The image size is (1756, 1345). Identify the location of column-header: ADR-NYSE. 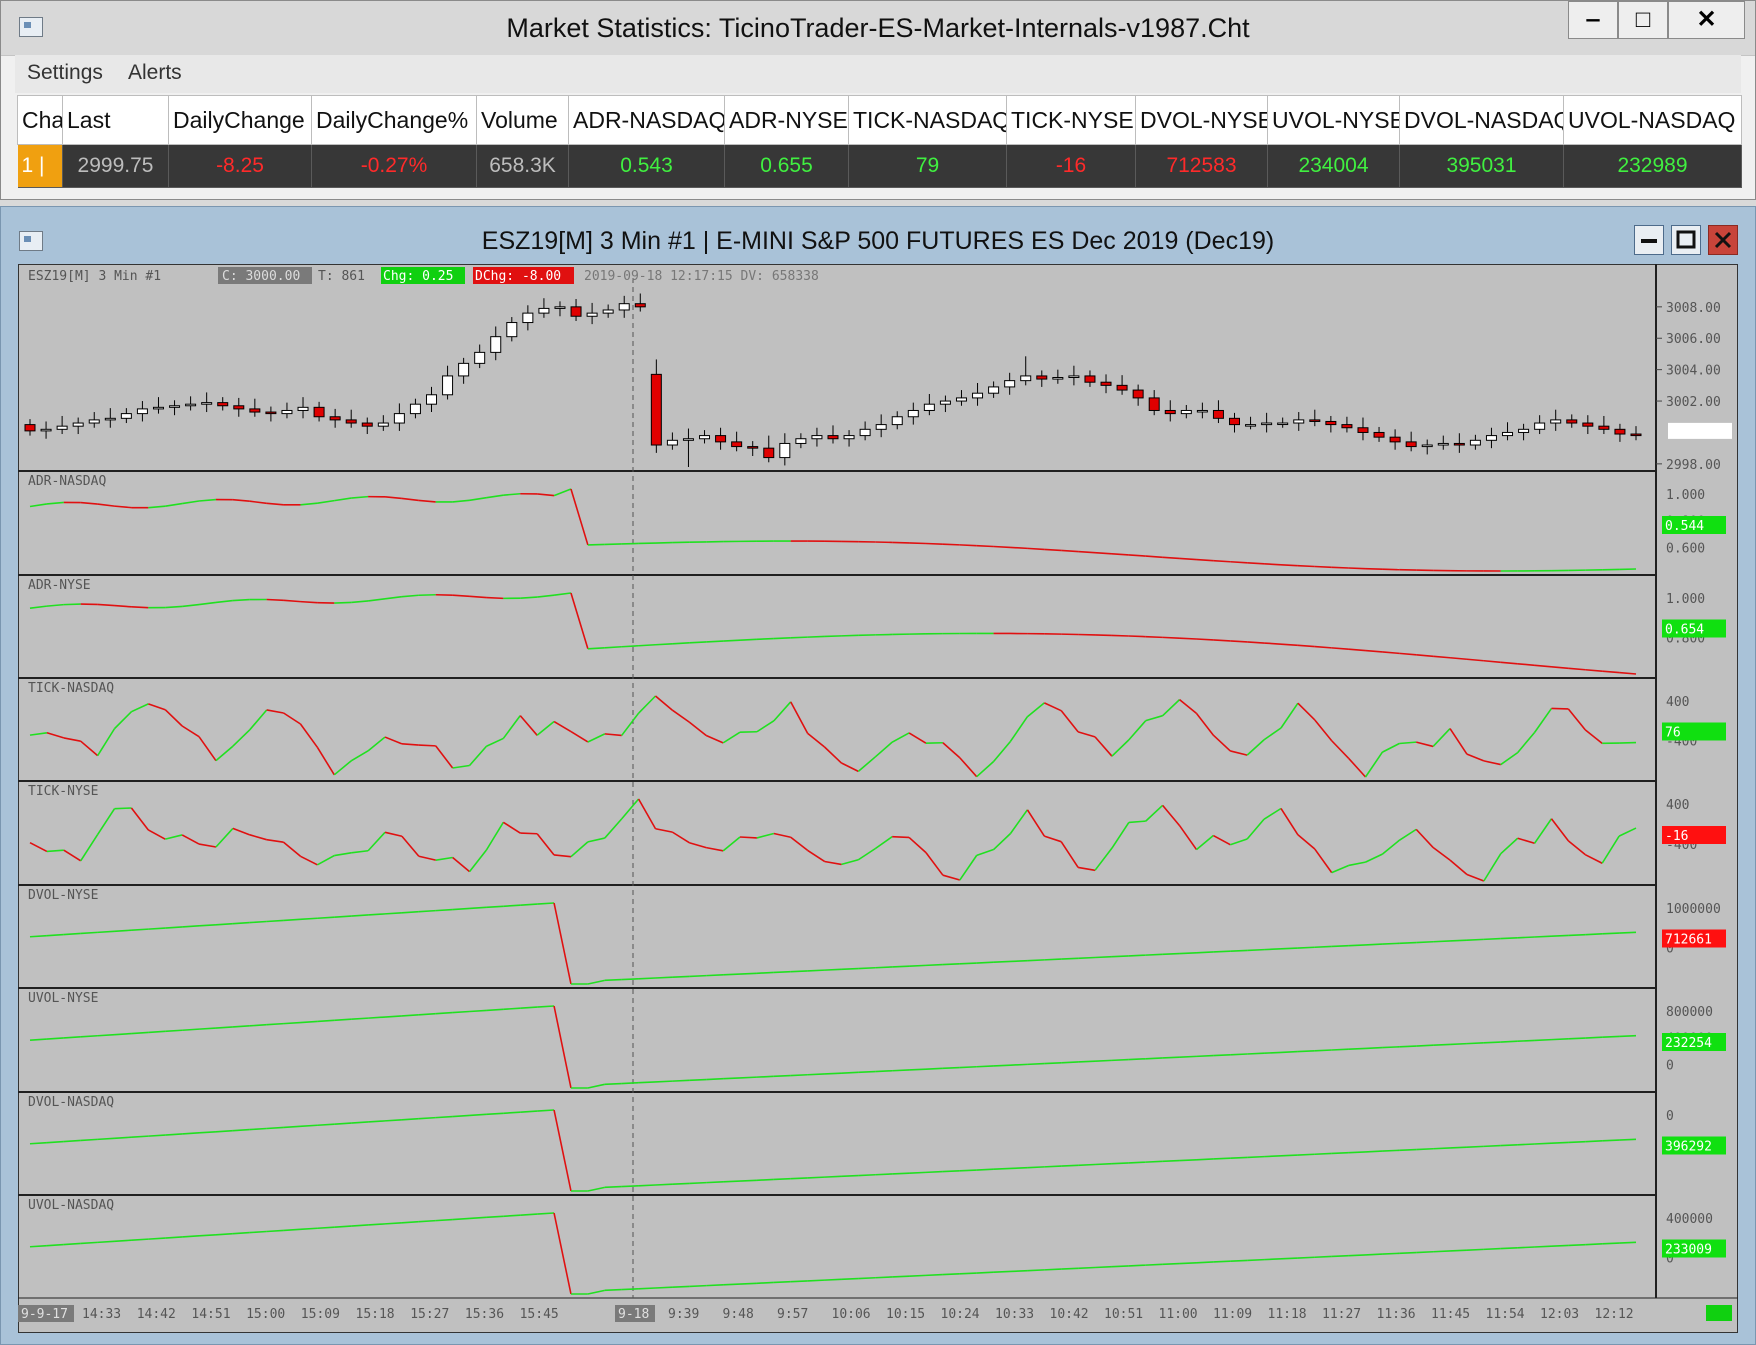
(786, 120).